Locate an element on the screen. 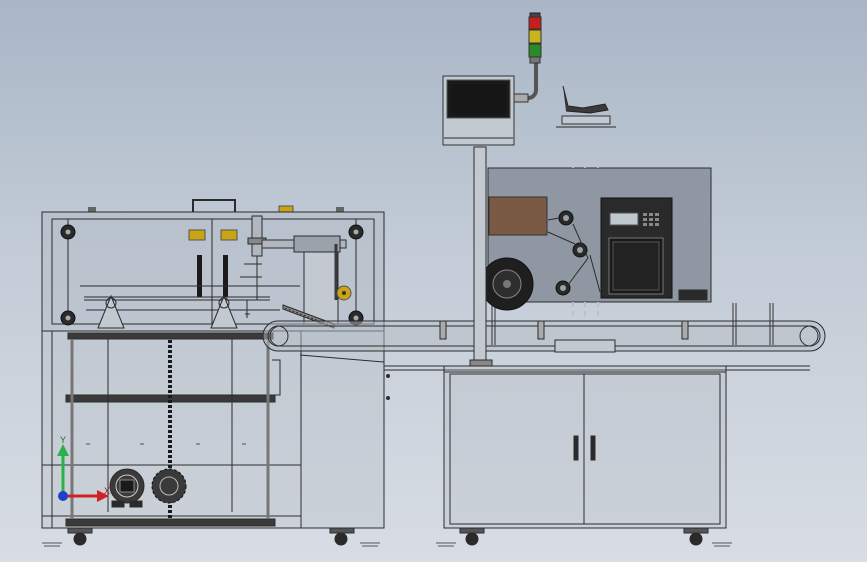 The width and height of the screenshot is (867, 562). top-knob is located at coordinates (286, 209).